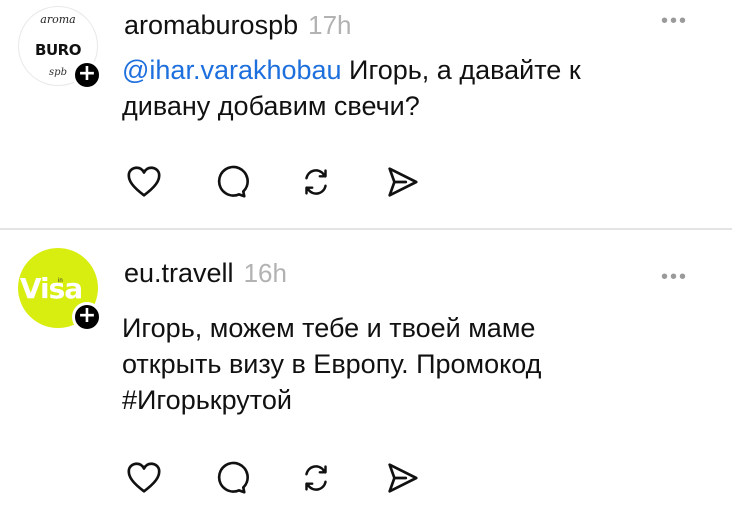 The width and height of the screenshot is (732, 515). What do you see at coordinates (179, 273) in the screenshot?
I see `username: eu.travell` at bounding box center [179, 273].